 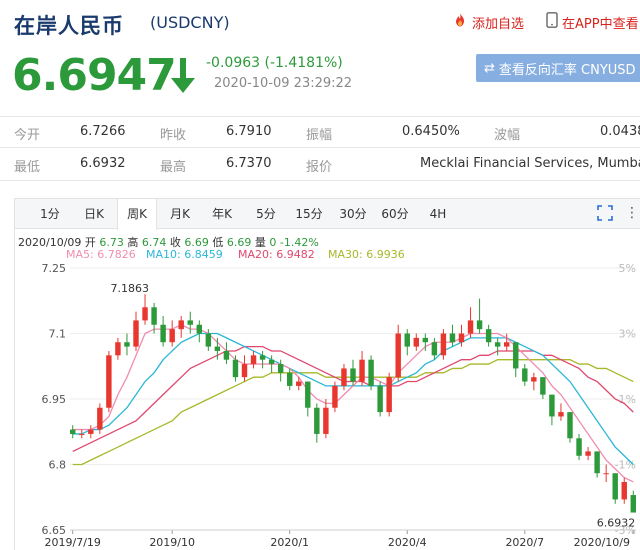 I want to click on y-tick-label: 6.8, so click(x=58, y=465).